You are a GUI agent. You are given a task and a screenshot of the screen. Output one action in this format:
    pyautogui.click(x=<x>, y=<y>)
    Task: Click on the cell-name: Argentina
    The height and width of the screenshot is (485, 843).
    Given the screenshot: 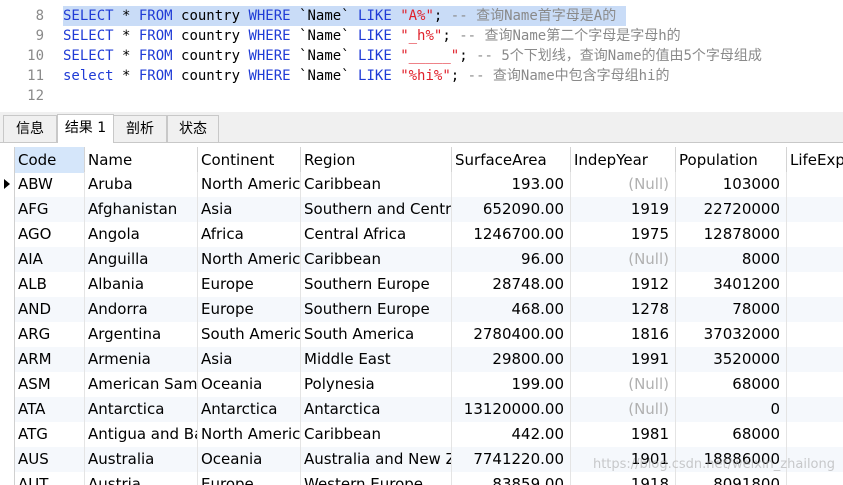 What is the action you would take?
    pyautogui.click(x=141, y=334)
    